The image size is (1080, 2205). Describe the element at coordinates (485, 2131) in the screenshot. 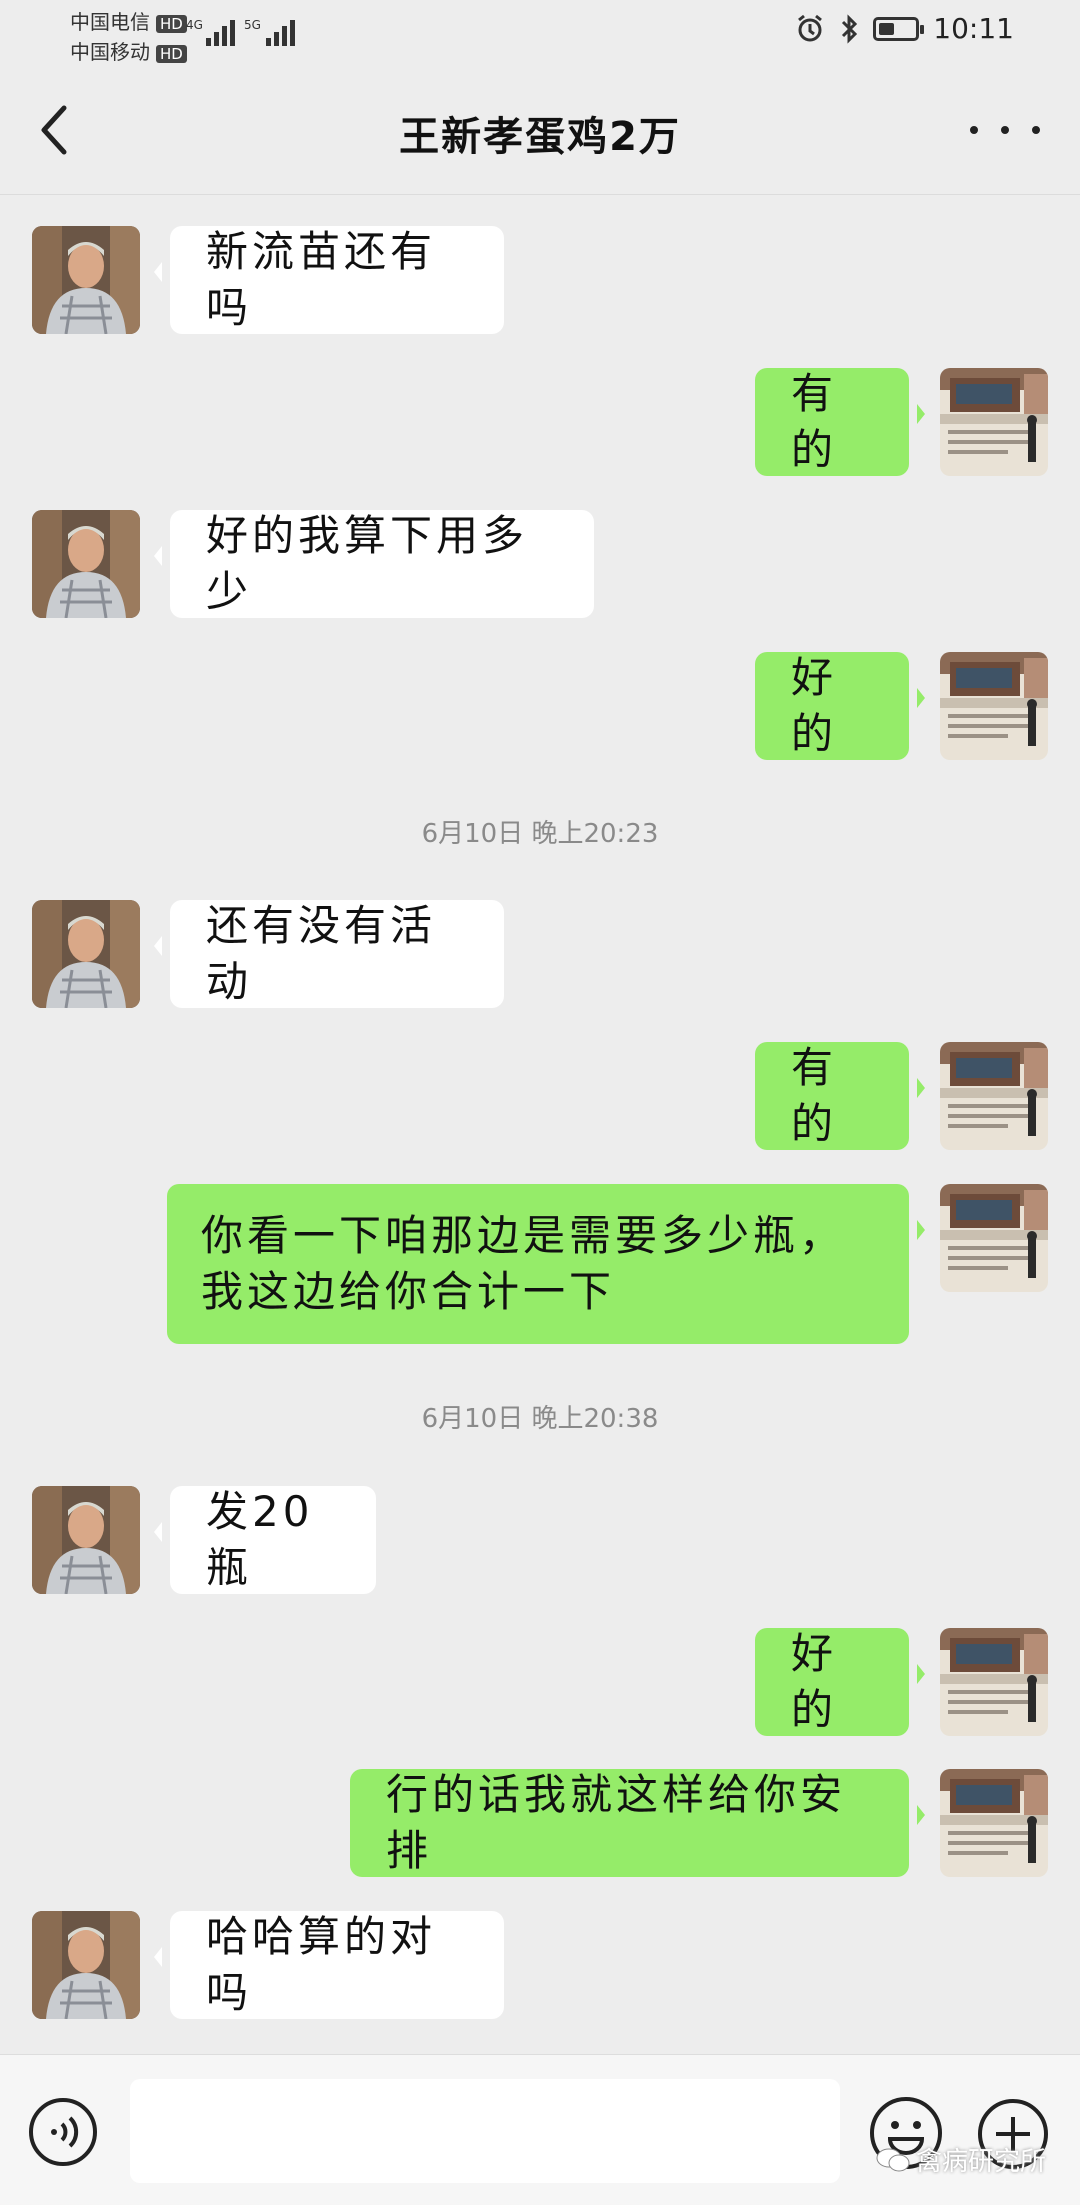

I see `message-input` at that location.